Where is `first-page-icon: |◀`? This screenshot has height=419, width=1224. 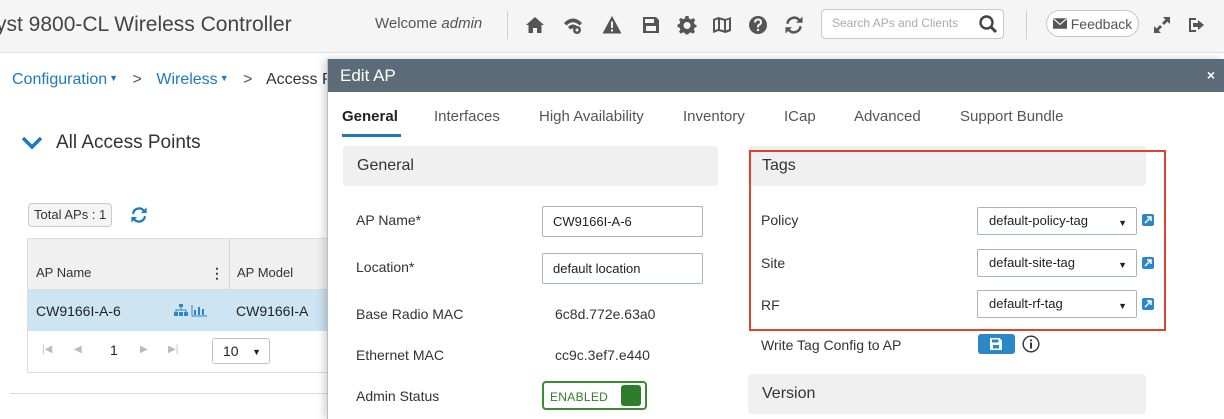
first-page-icon: |◀ is located at coordinates (47, 349).